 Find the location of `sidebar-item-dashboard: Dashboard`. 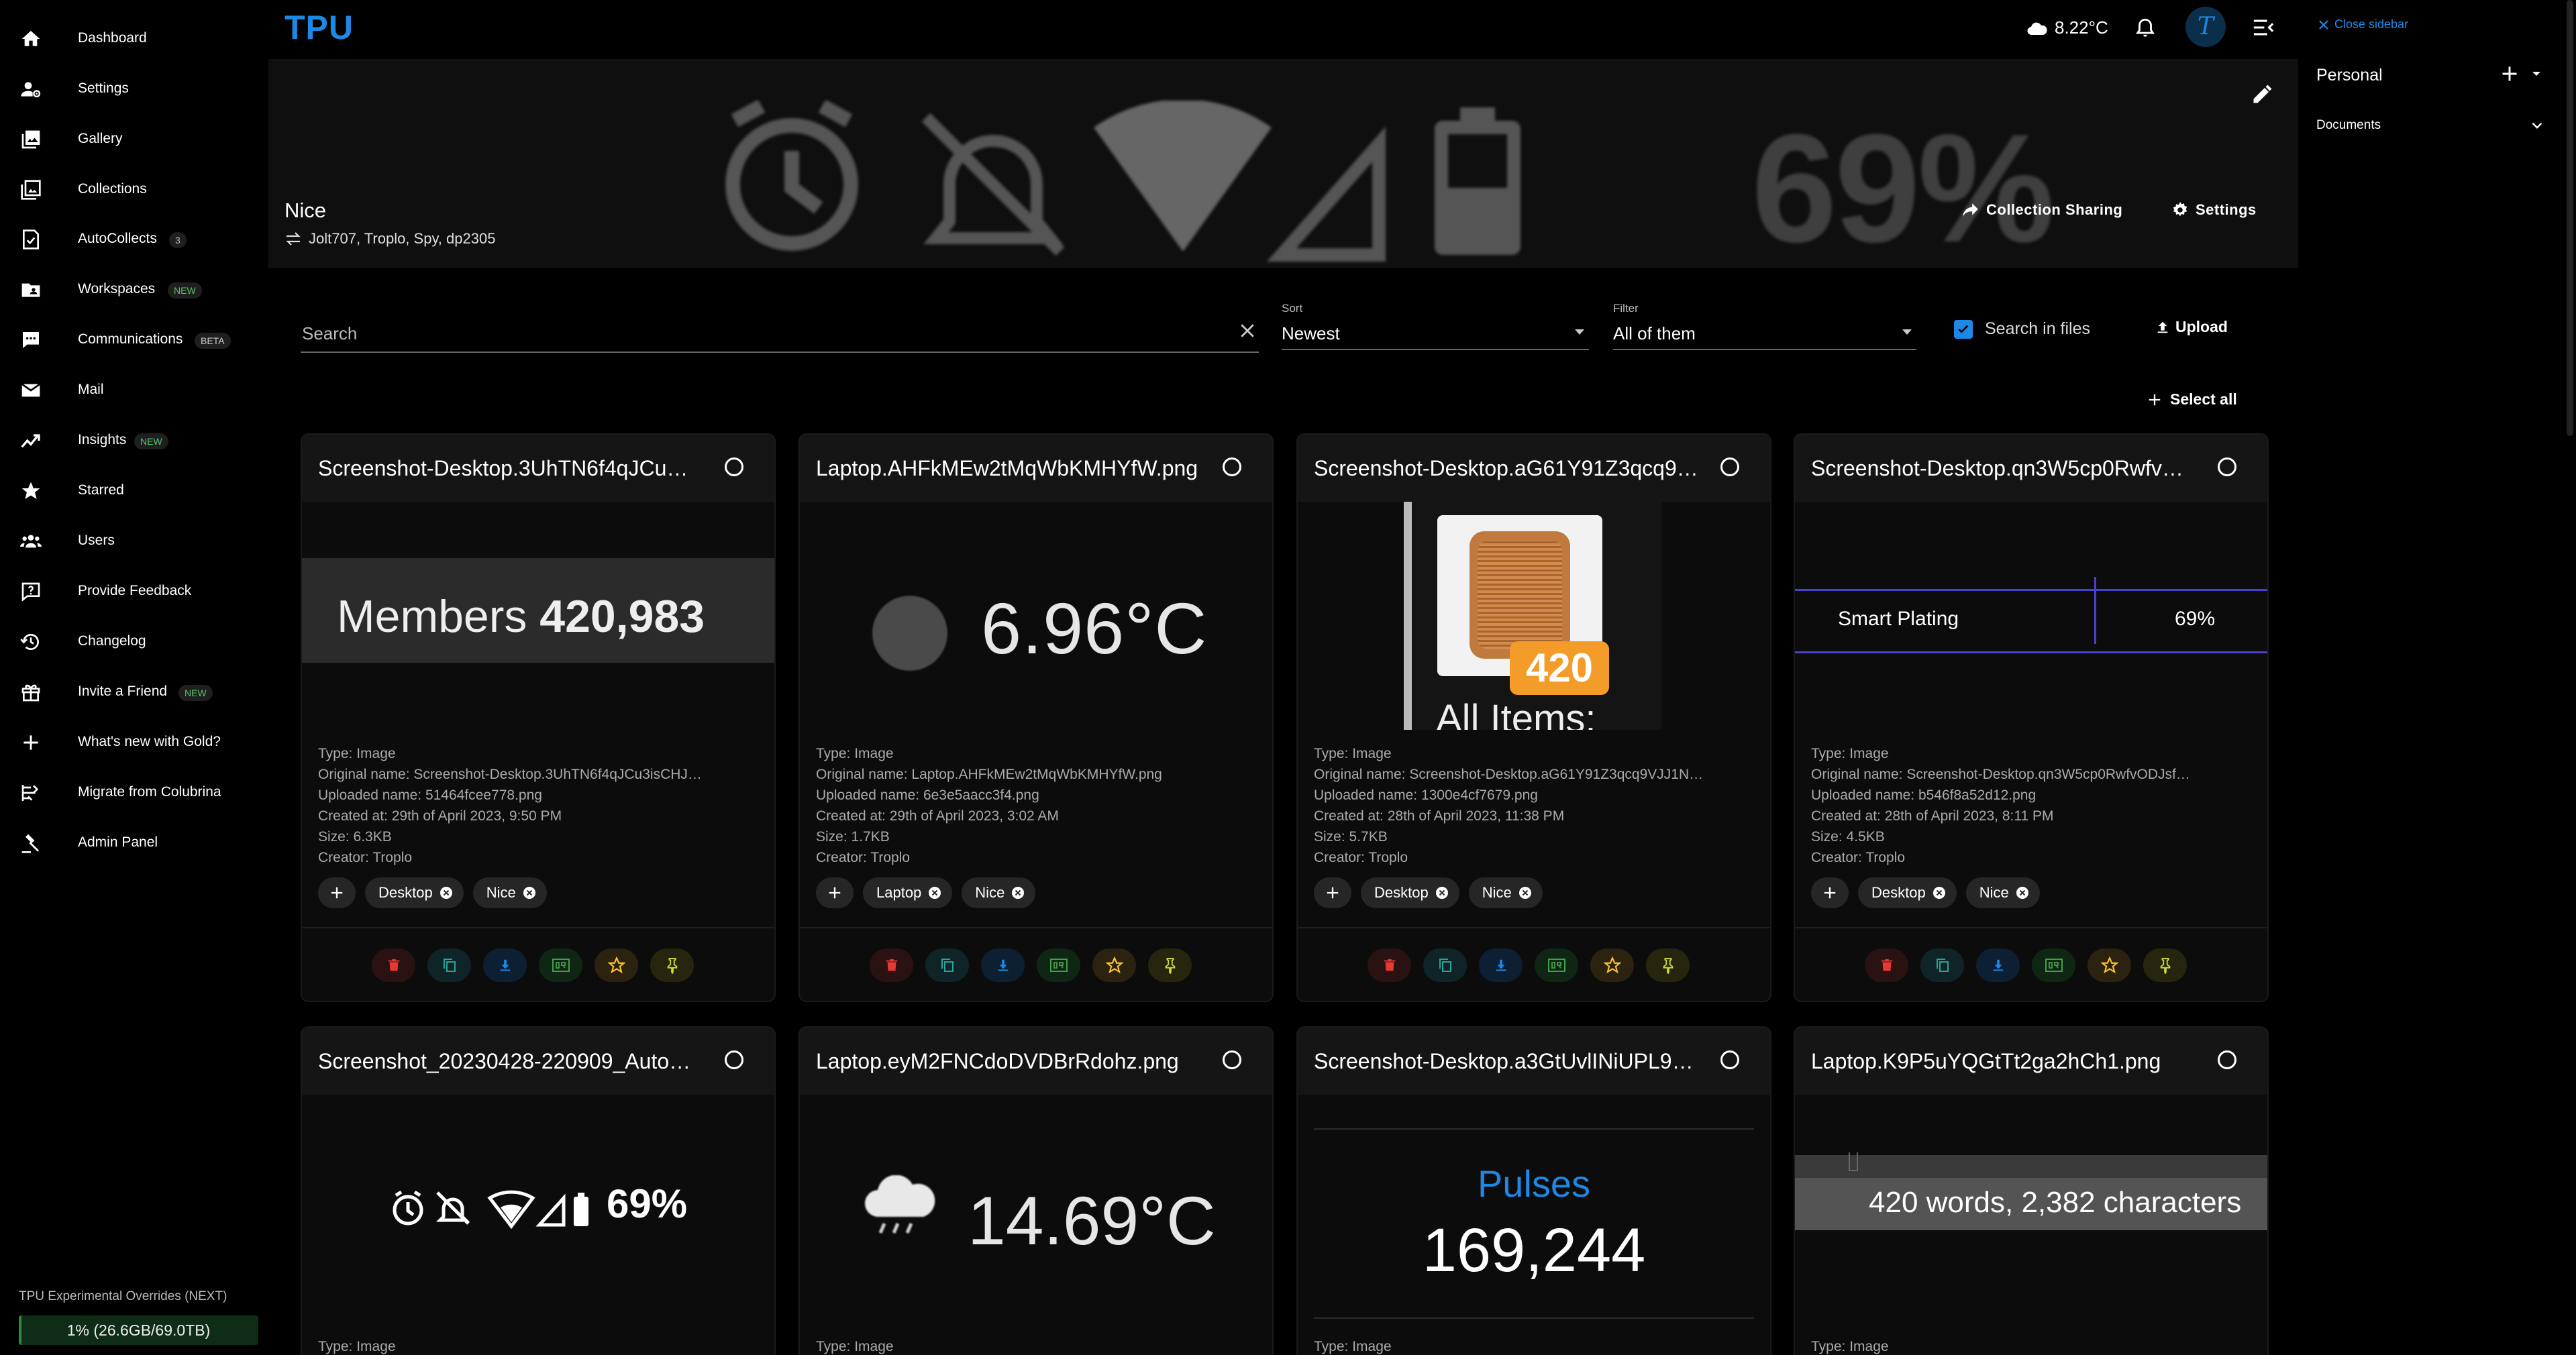

sidebar-item-dashboard: Dashboard is located at coordinates (134, 39).